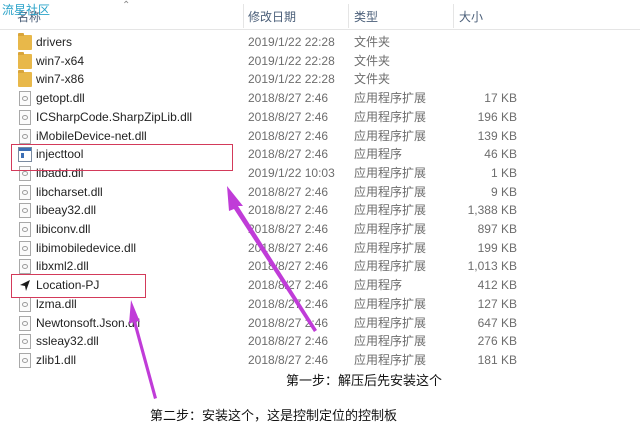 The width and height of the screenshot is (640, 429). Describe the element at coordinates (143, 349) in the screenshot. I see `pointer-arrow-step2` at that location.